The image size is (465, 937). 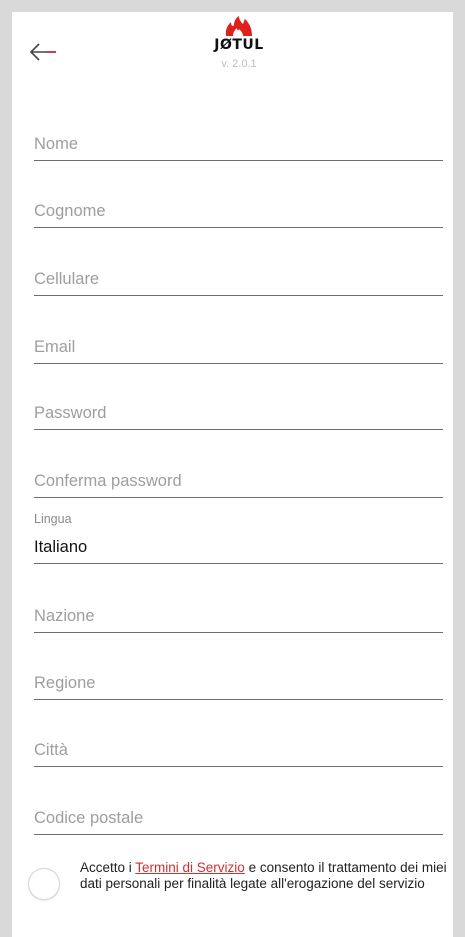 I want to click on password-field, so click(x=238, y=417).